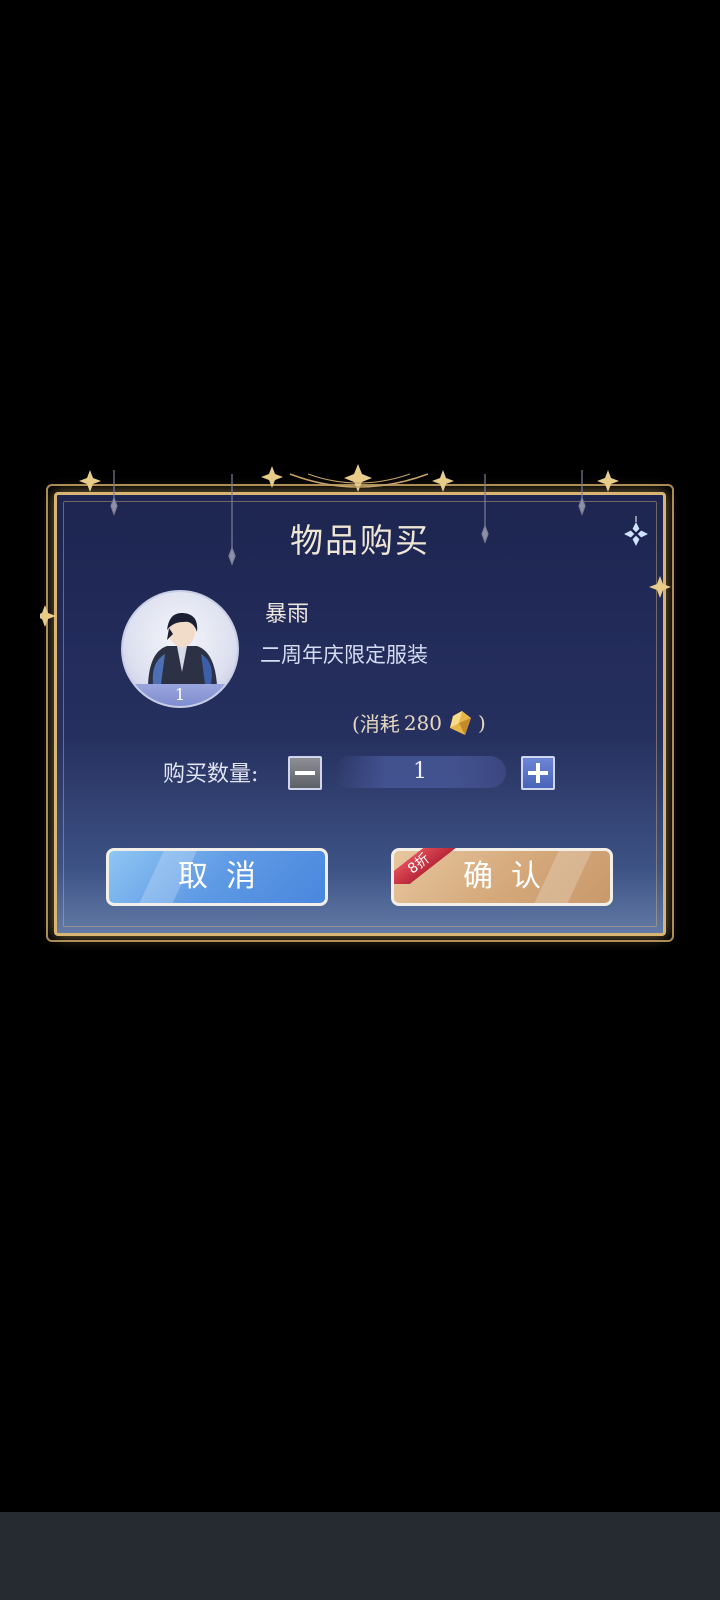 The width and height of the screenshot is (720, 1600). I want to click on cancel-button: 取消, so click(217, 877).